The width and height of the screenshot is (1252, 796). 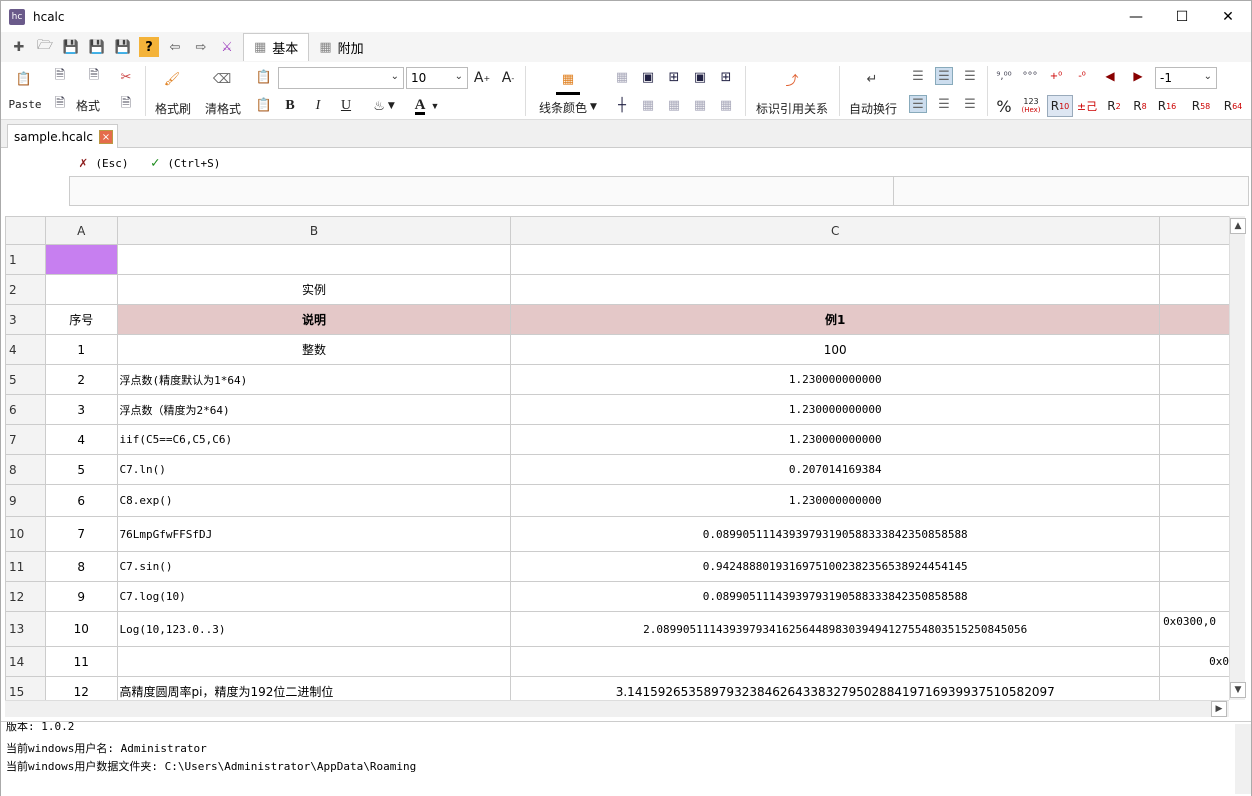 I want to click on cell-c: 0.08990511143939793190588333842350858588, so click(x=835, y=596).